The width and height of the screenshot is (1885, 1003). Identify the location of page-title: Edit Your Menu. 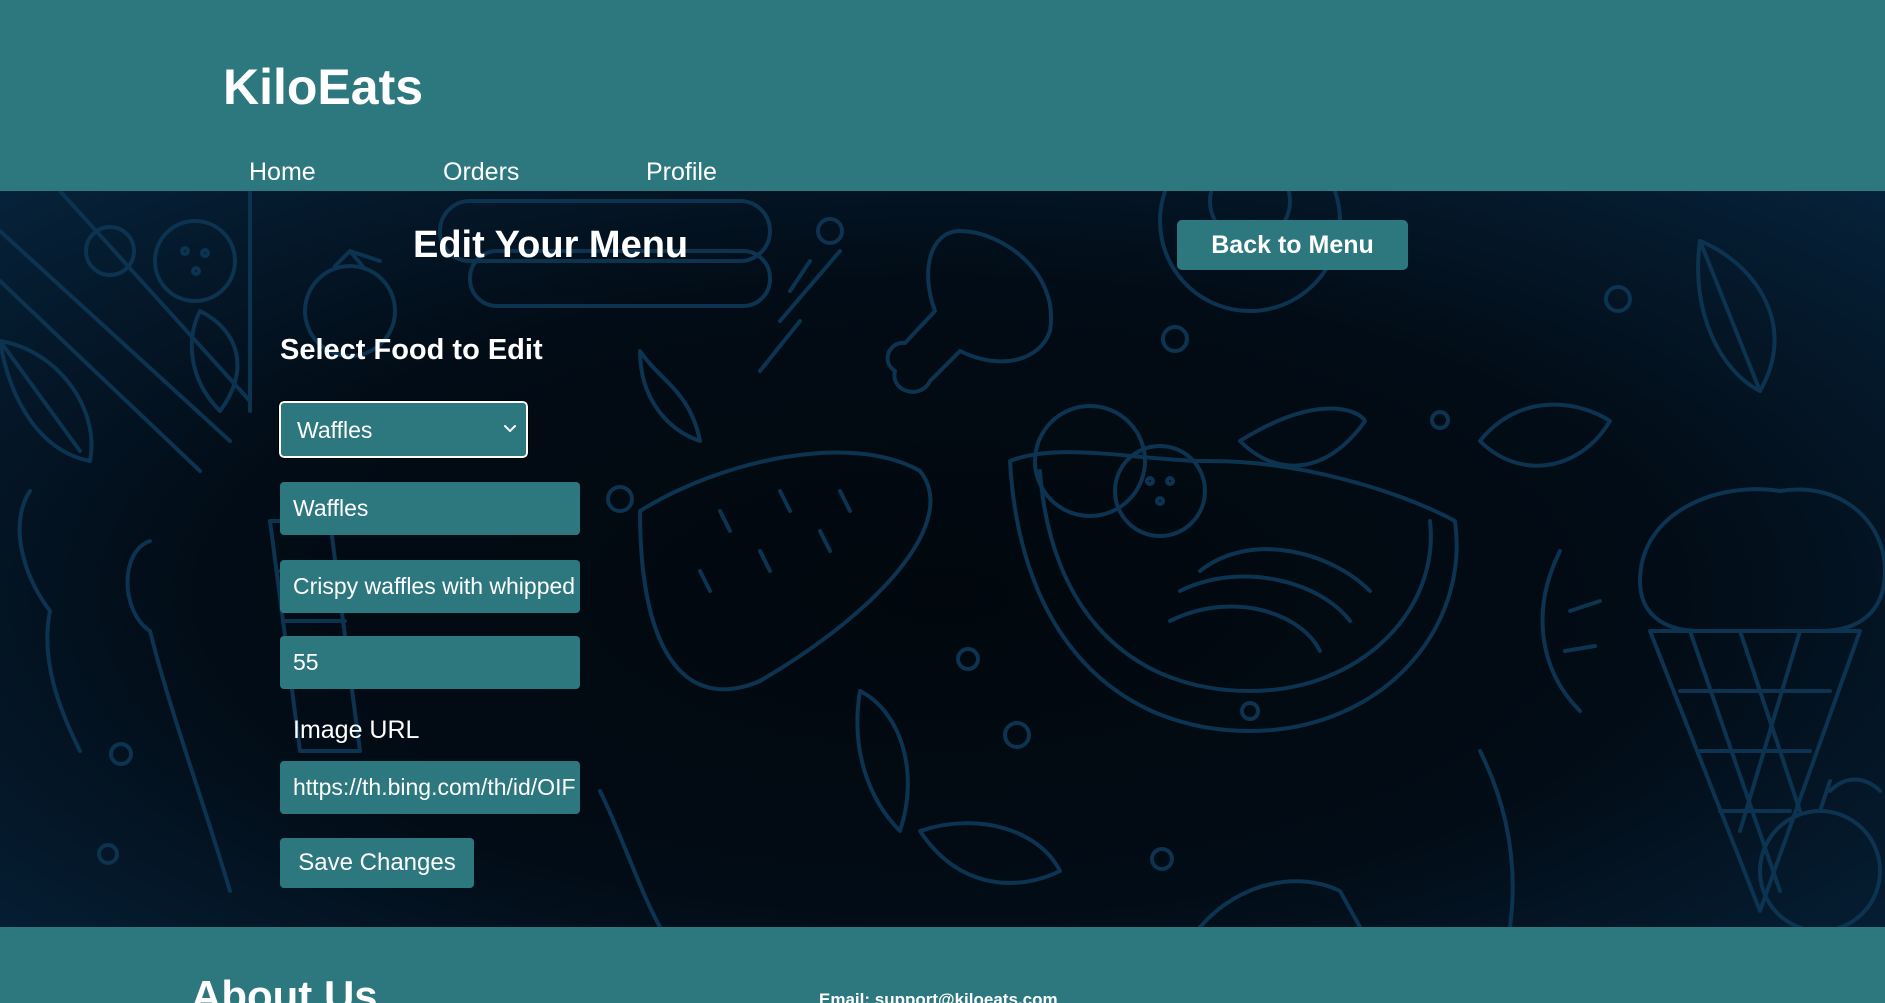
(551, 245).